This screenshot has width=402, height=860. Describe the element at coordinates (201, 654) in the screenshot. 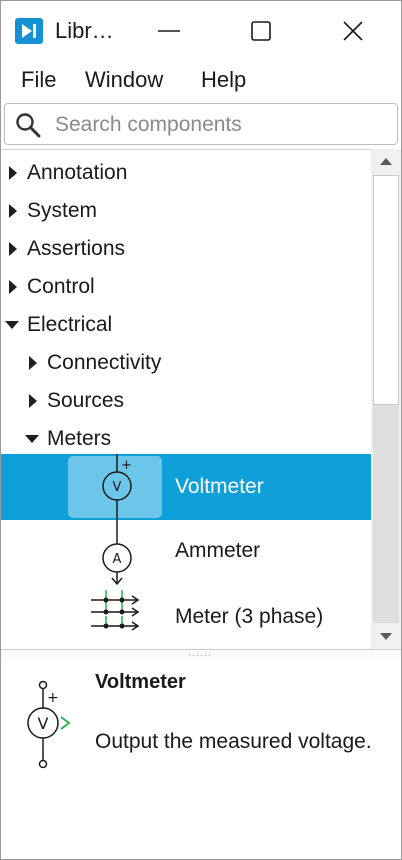

I see `pane-splitter: ······` at that location.